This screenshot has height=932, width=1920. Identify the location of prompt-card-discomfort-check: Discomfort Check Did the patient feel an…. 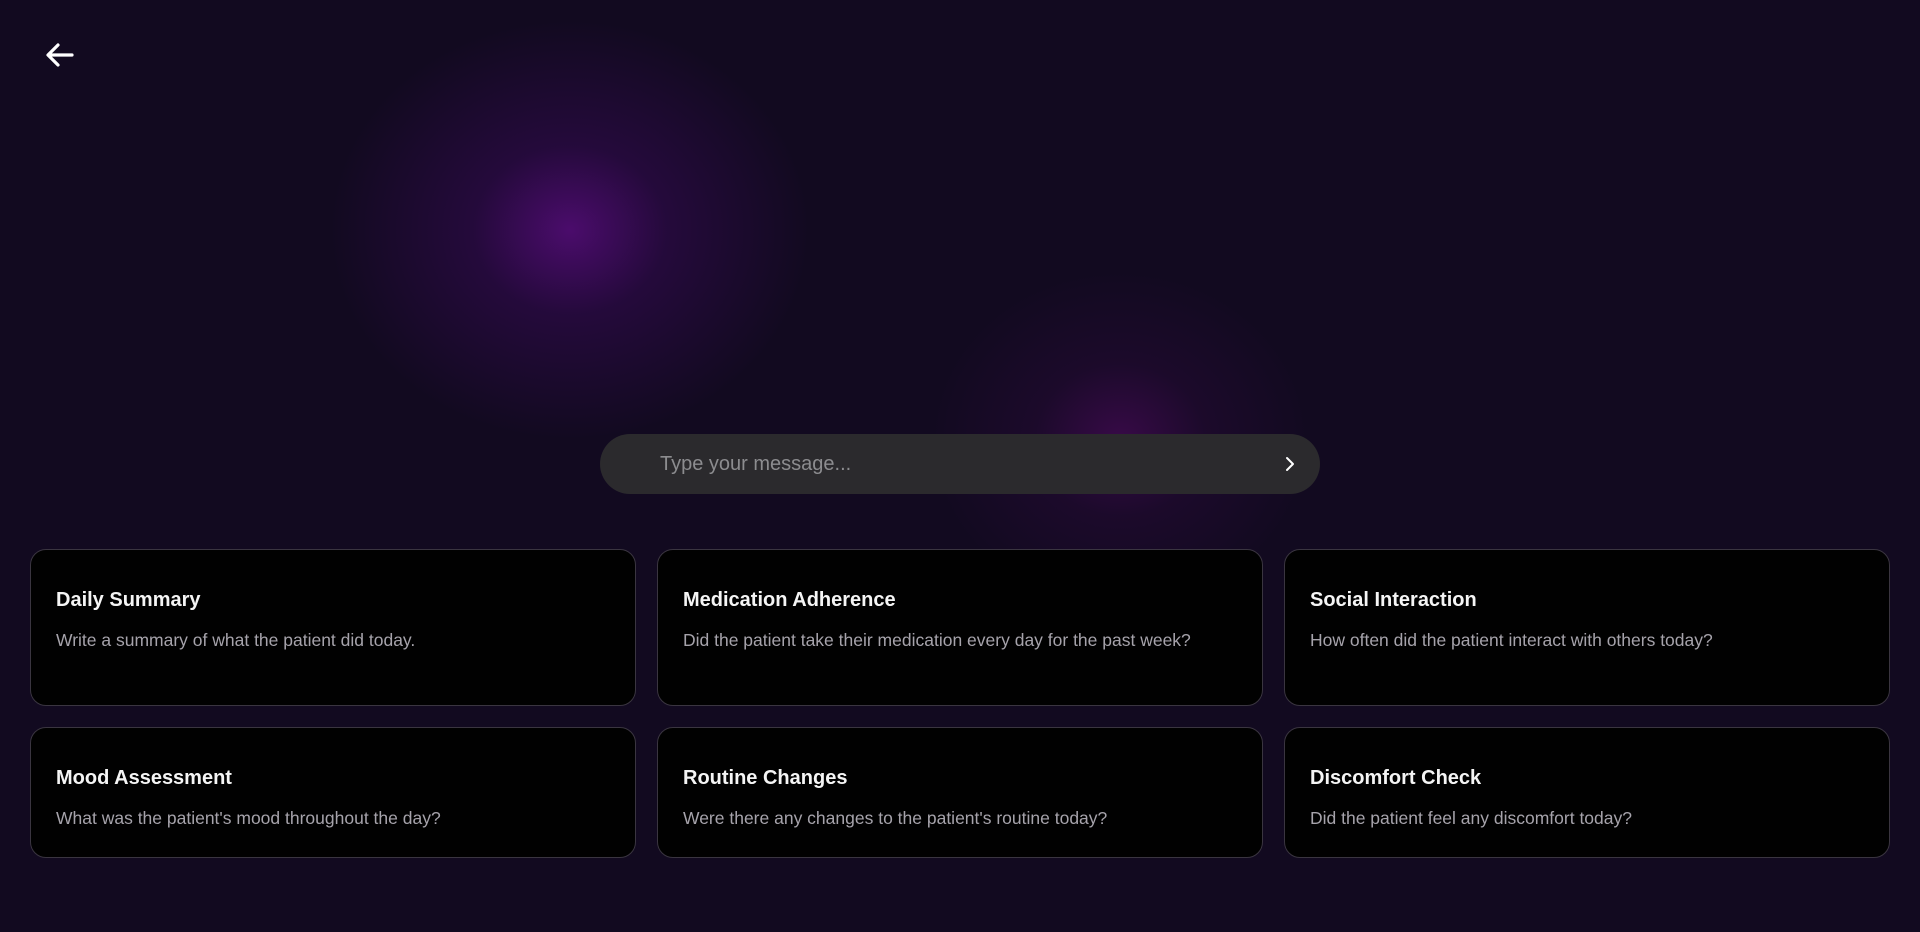
(1587, 792).